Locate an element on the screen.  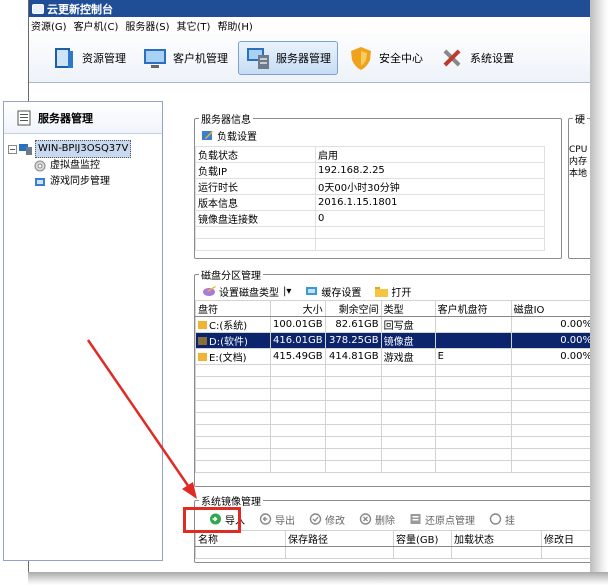
window-shadow-bottom is located at coordinates (318, 578).